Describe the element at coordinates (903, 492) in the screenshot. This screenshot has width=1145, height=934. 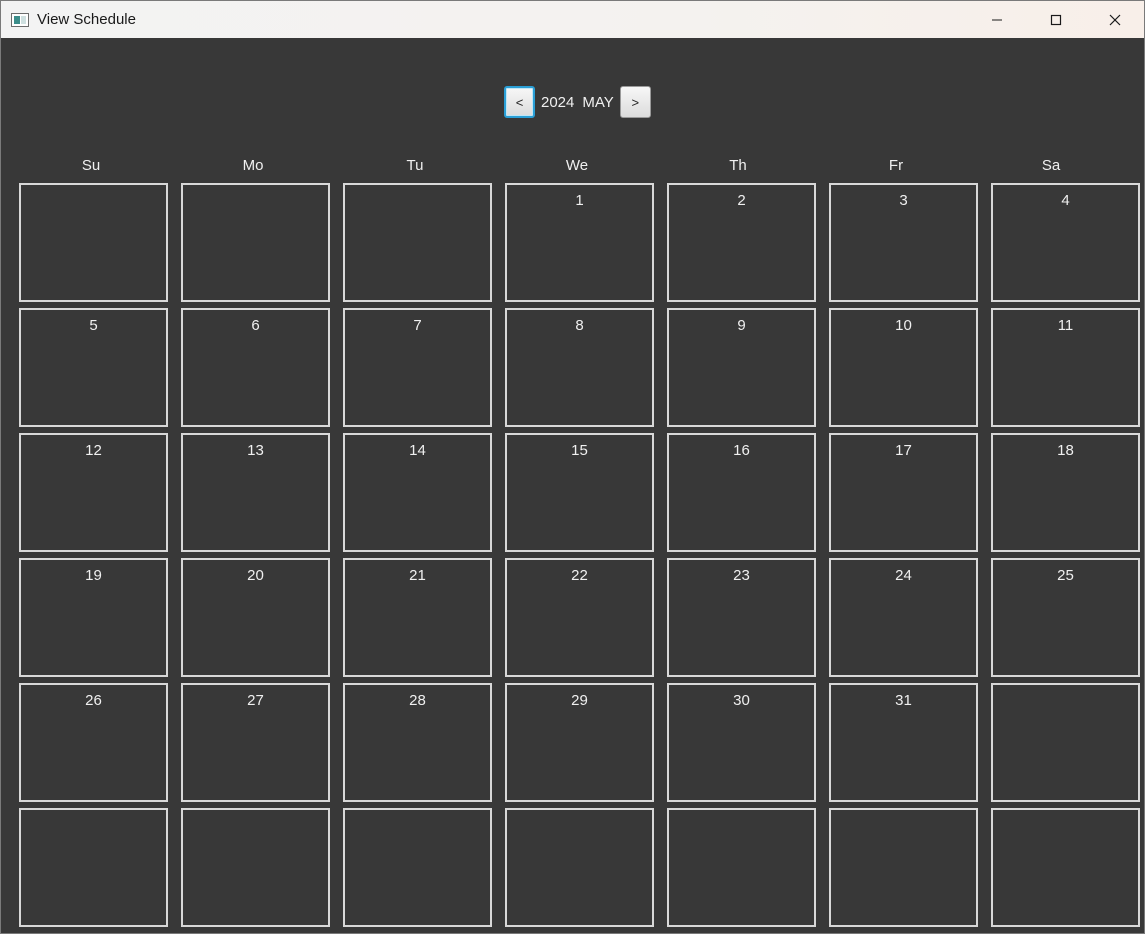
I see `day-cell: 17` at that location.